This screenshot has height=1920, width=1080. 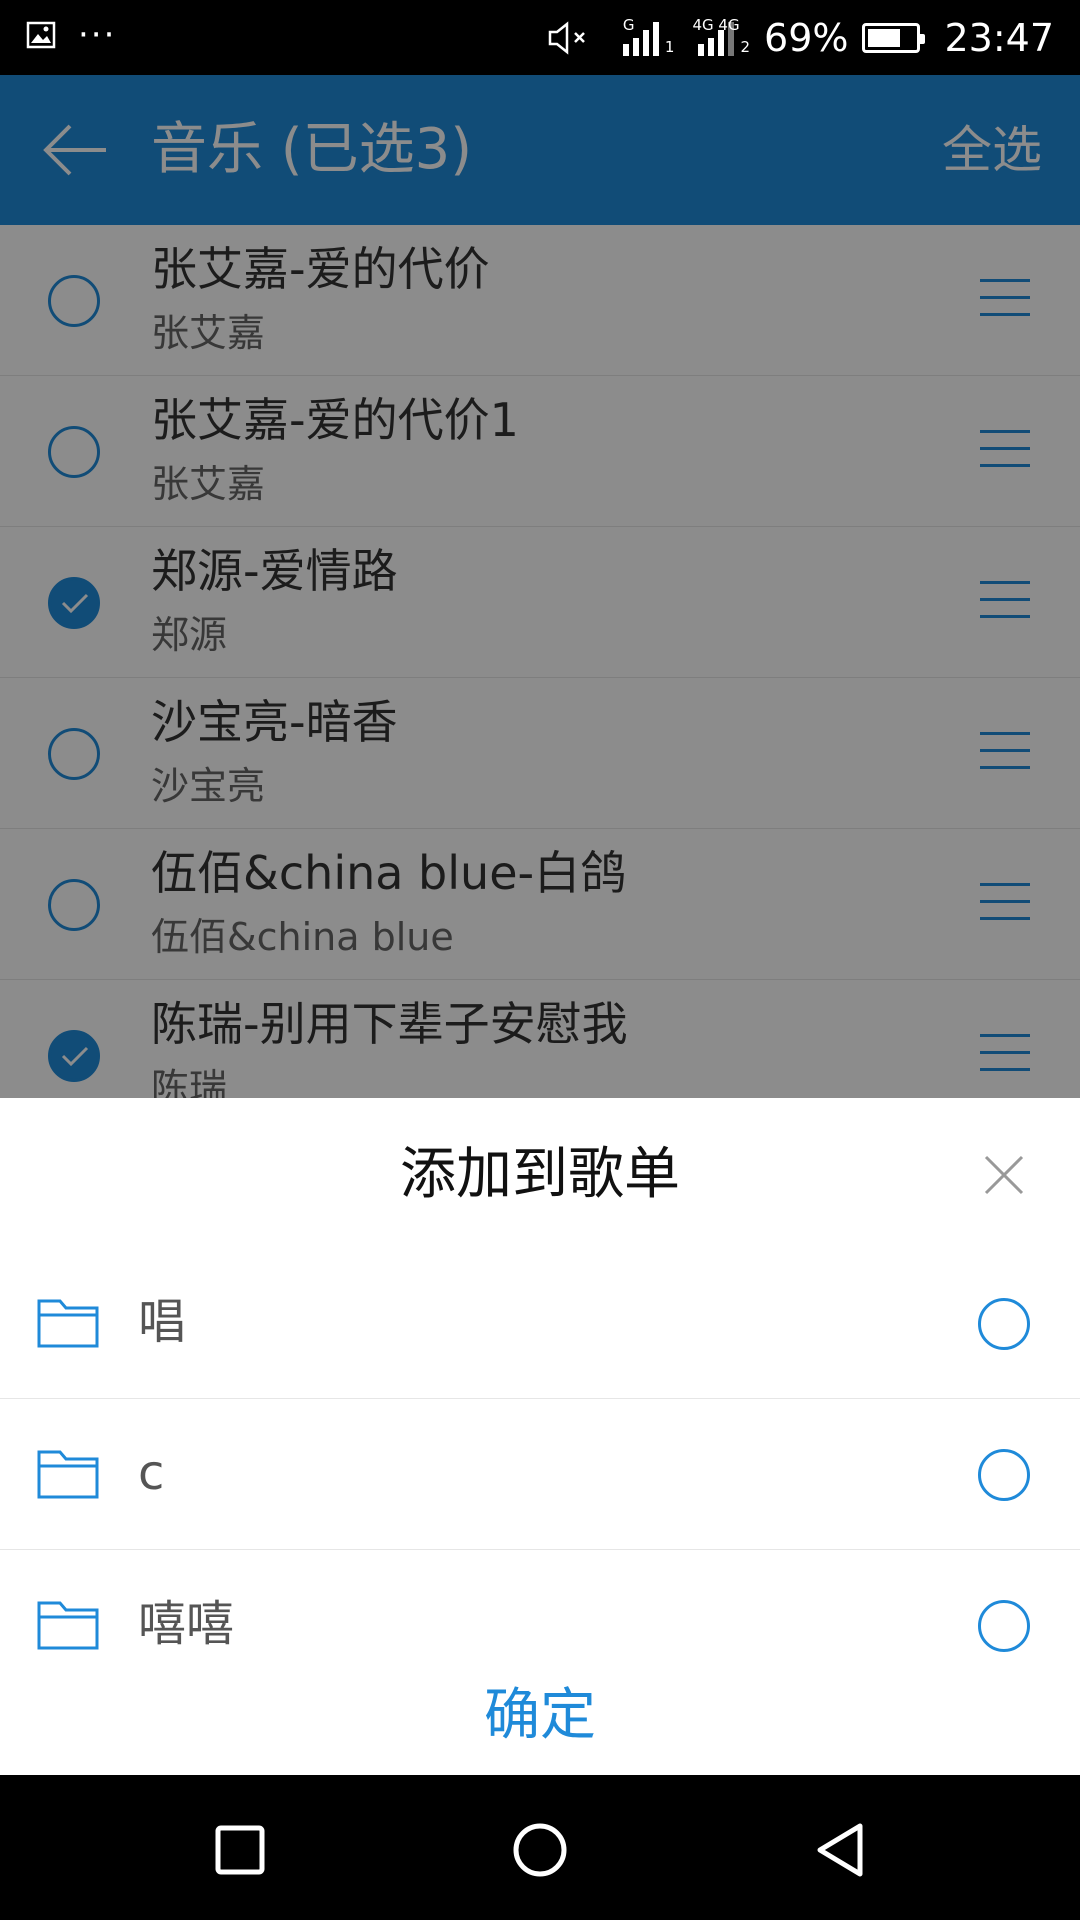 I want to click on playlist-name: 唱, so click(x=162, y=1322).